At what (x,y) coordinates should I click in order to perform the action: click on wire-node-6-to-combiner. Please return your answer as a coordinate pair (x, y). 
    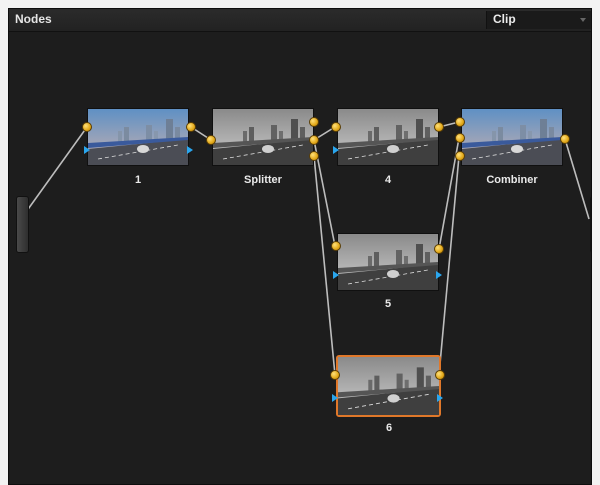
    Looking at the image, I should click on (449, 265).